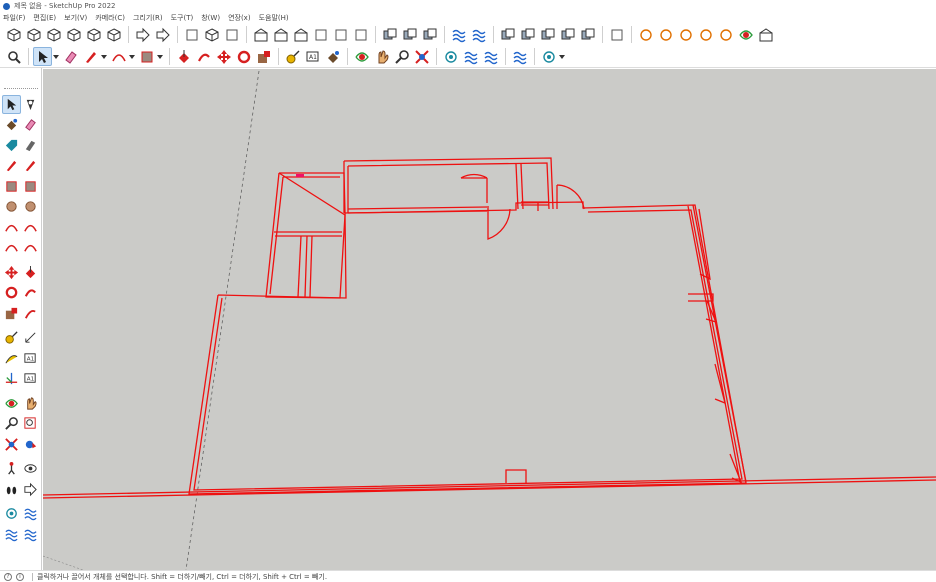  Describe the element at coordinates (527, 34) in the screenshot. I see `solid-subtract-icon` at that location.